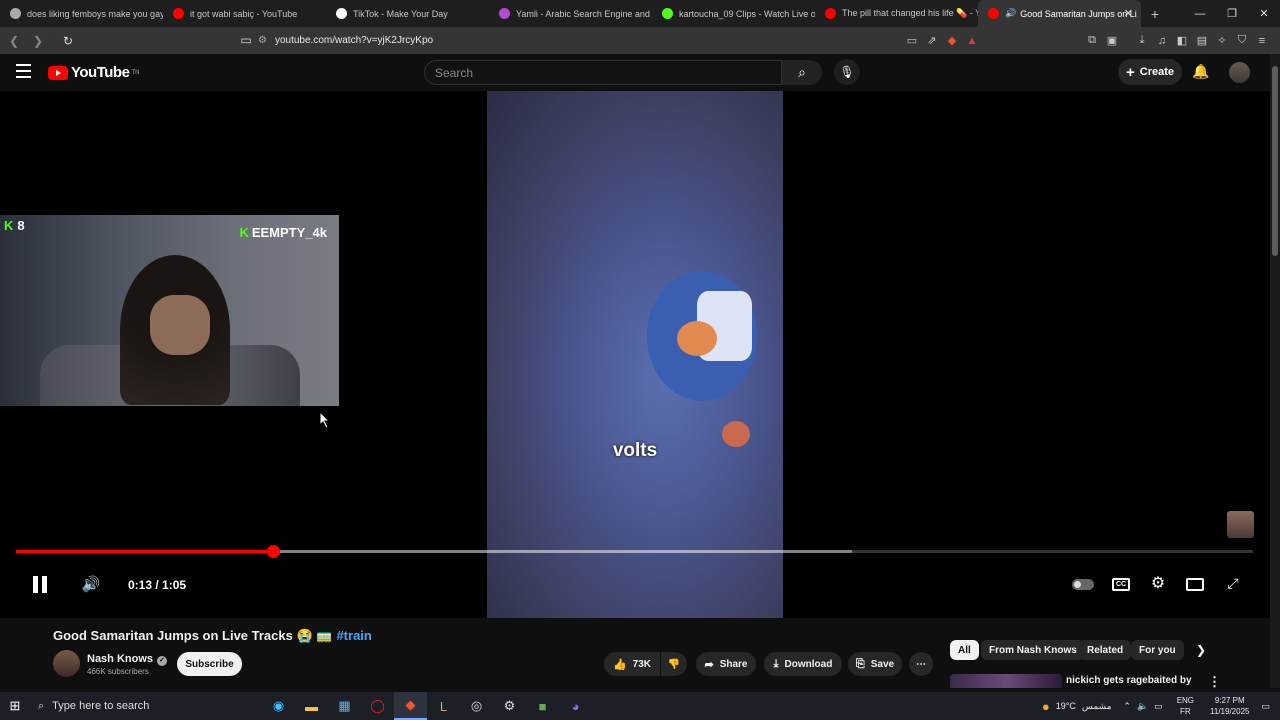 The width and height of the screenshot is (1280, 720). Describe the element at coordinates (603, 72) in the screenshot. I see `search-input: Search` at that location.